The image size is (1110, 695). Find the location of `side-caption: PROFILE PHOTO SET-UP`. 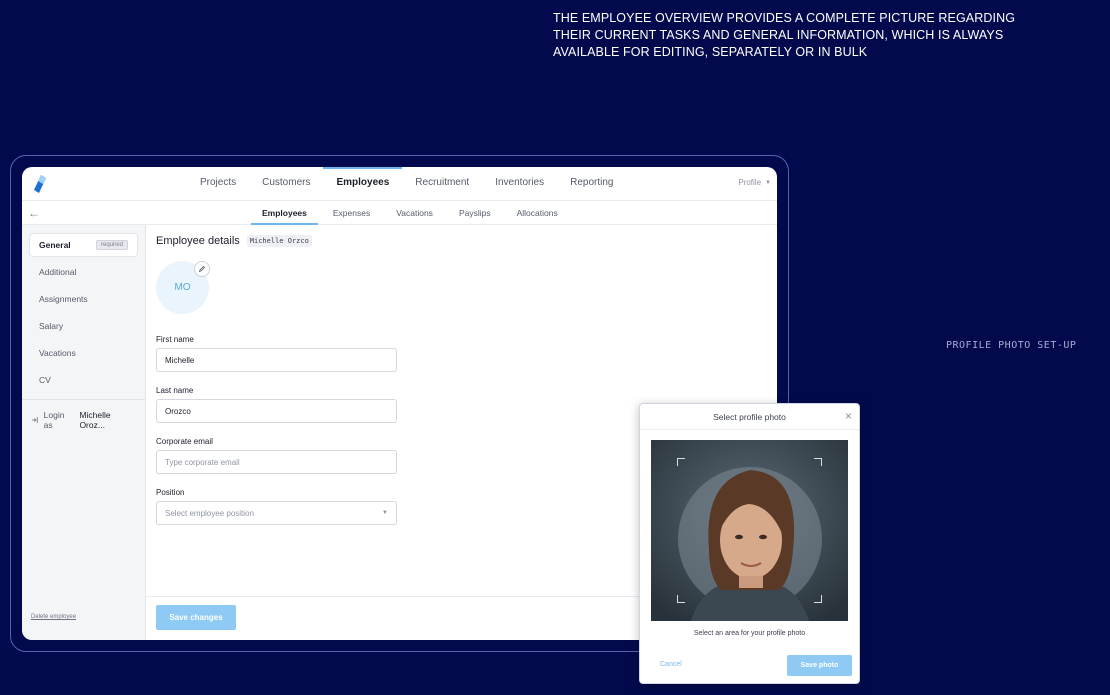

side-caption: PROFILE PHOTO SET-UP is located at coordinates (1011, 345).